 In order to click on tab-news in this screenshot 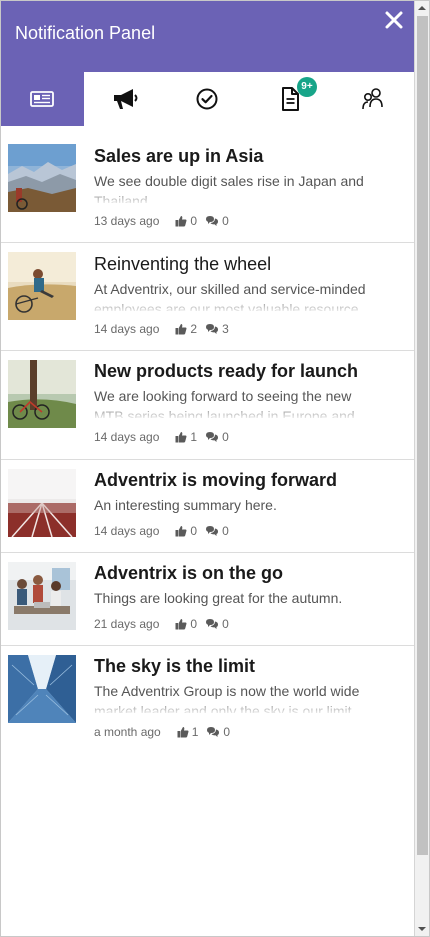, I will do `click(42, 99)`.